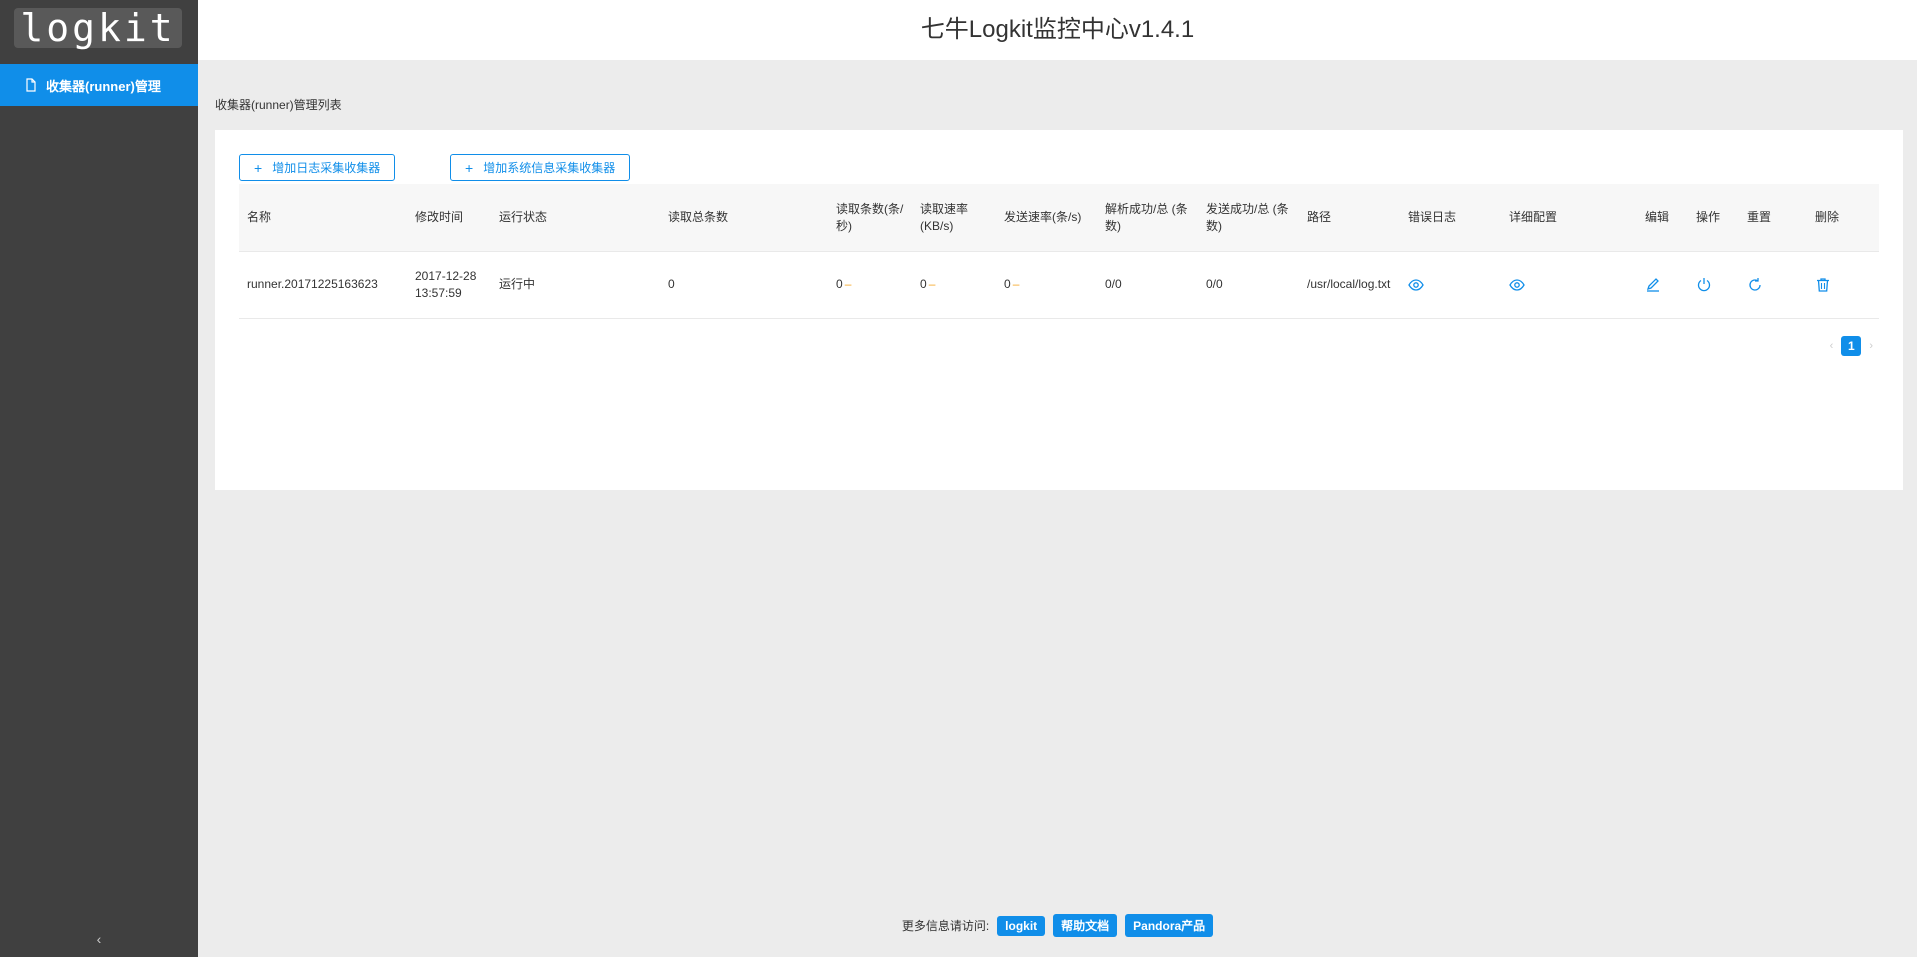 This screenshot has height=957, width=1917. Describe the element at coordinates (1827, 217) in the screenshot. I see `column-header: 删除` at that location.